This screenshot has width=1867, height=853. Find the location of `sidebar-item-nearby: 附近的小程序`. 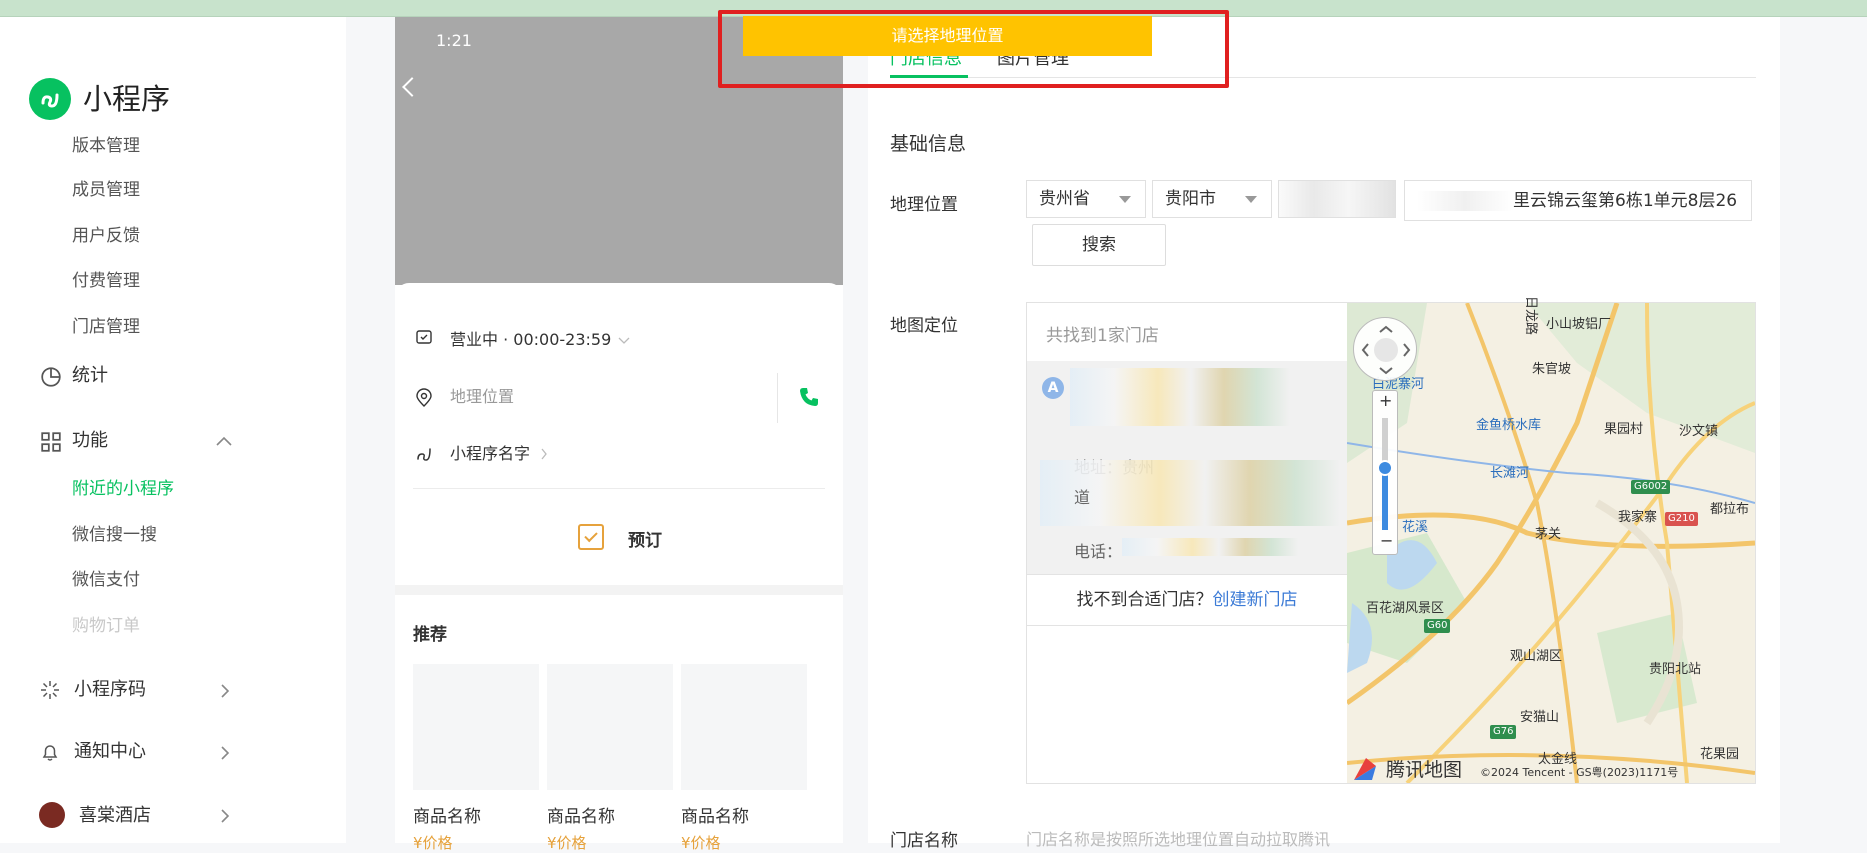

sidebar-item-nearby: 附近的小程序 is located at coordinates (123, 489).